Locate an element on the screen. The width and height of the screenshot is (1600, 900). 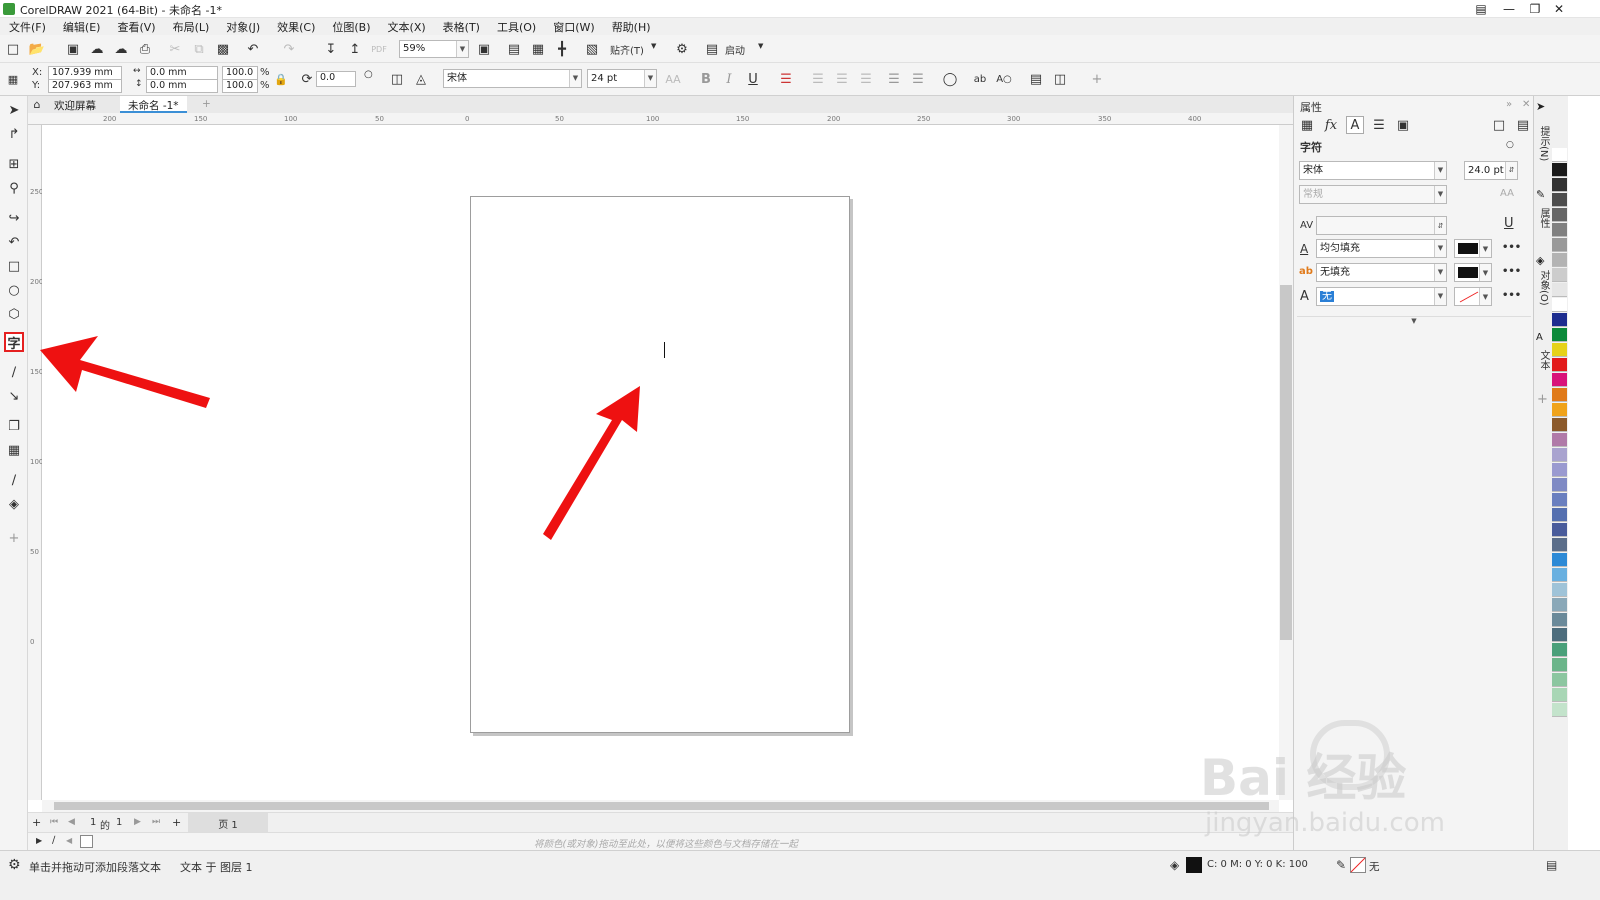
increase-indent-icon: ☰ is located at coordinates (918, 79).